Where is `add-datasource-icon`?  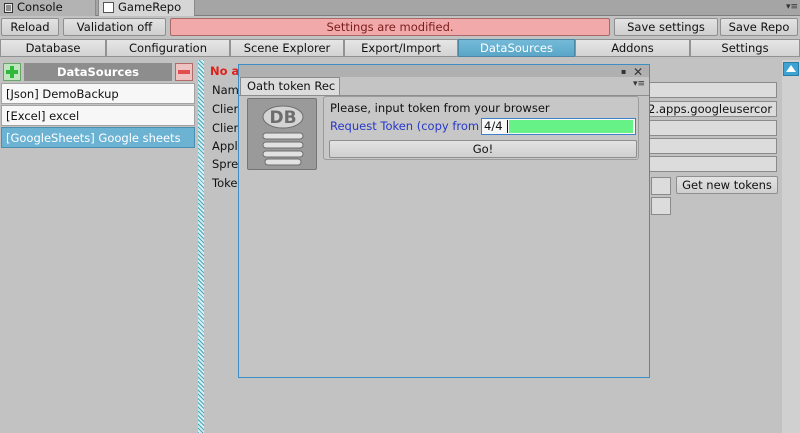
add-datasource-icon is located at coordinates (12, 72).